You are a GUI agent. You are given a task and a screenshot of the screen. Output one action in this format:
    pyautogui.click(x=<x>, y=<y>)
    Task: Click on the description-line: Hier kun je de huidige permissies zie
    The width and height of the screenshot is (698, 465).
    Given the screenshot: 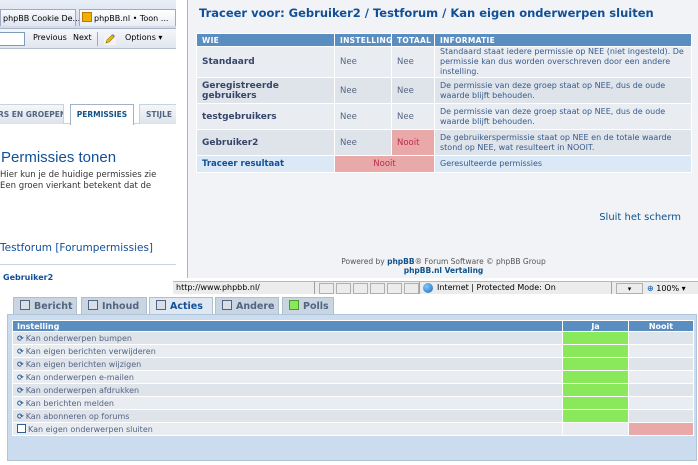 What is the action you would take?
    pyautogui.click(x=78, y=175)
    